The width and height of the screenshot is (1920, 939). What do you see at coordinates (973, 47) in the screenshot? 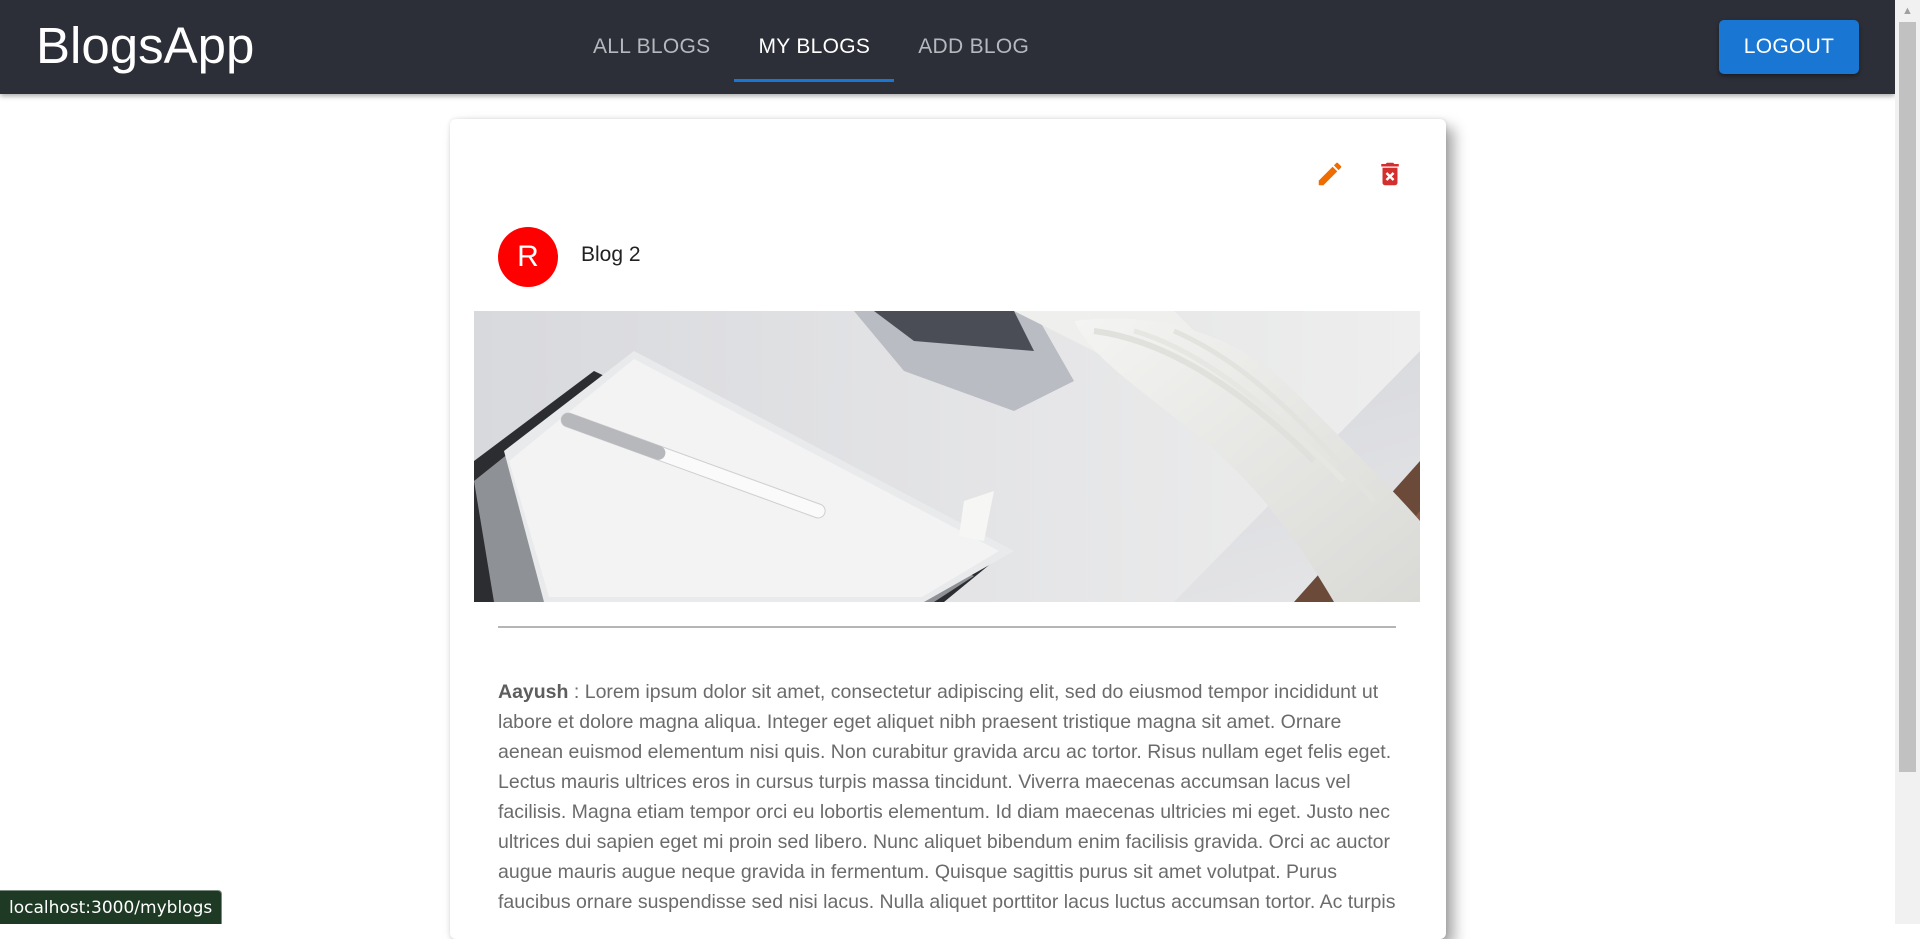
I see `tab-add-blog: ADD BLOG` at bounding box center [973, 47].